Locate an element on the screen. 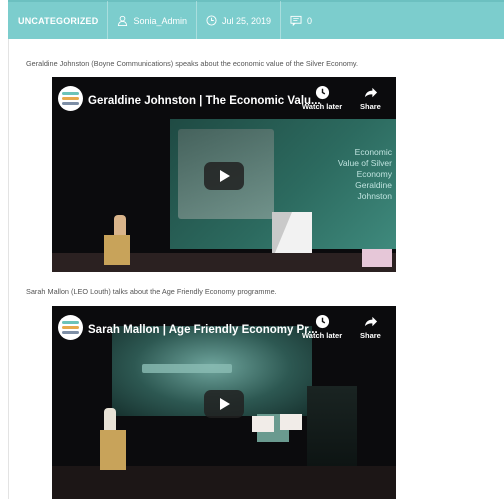 The height and width of the screenshot is (499, 504). post-meta-bar: UNCATEGORIZED Sonia_Admin Jul 25, 2019 0 is located at coordinates (256, 20).